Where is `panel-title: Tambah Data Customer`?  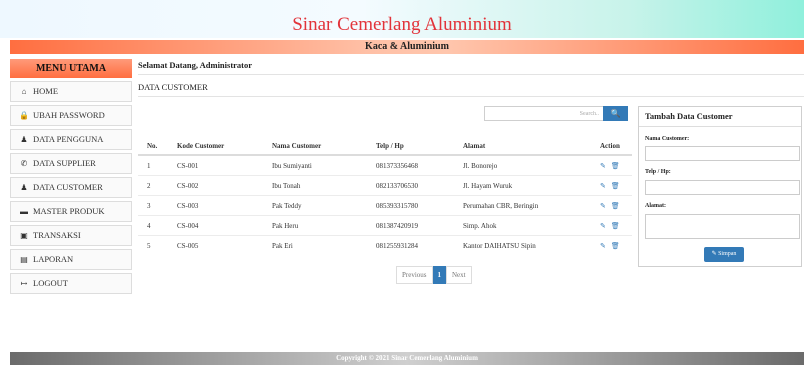
panel-title: Tambah Data Customer is located at coordinates (720, 117).